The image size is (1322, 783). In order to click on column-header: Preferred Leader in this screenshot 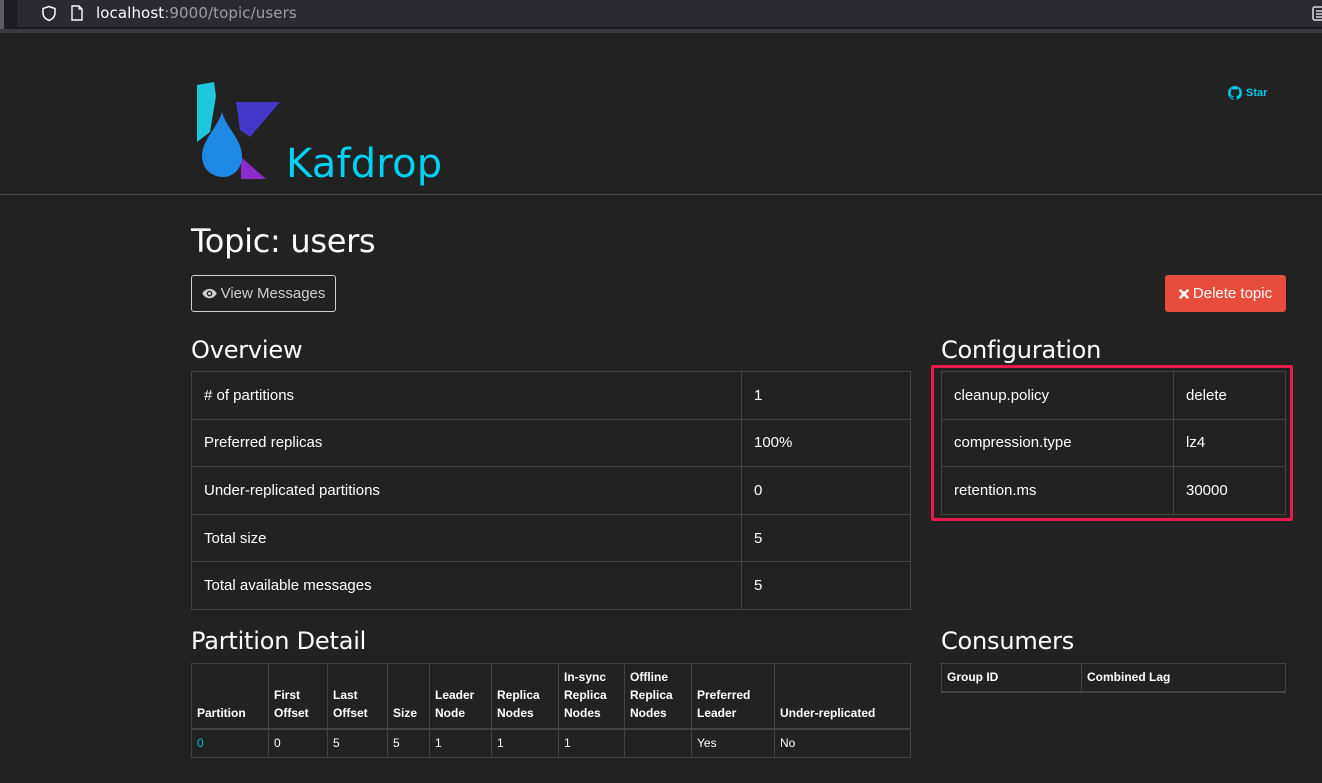, I will do `click(733, 696)`.